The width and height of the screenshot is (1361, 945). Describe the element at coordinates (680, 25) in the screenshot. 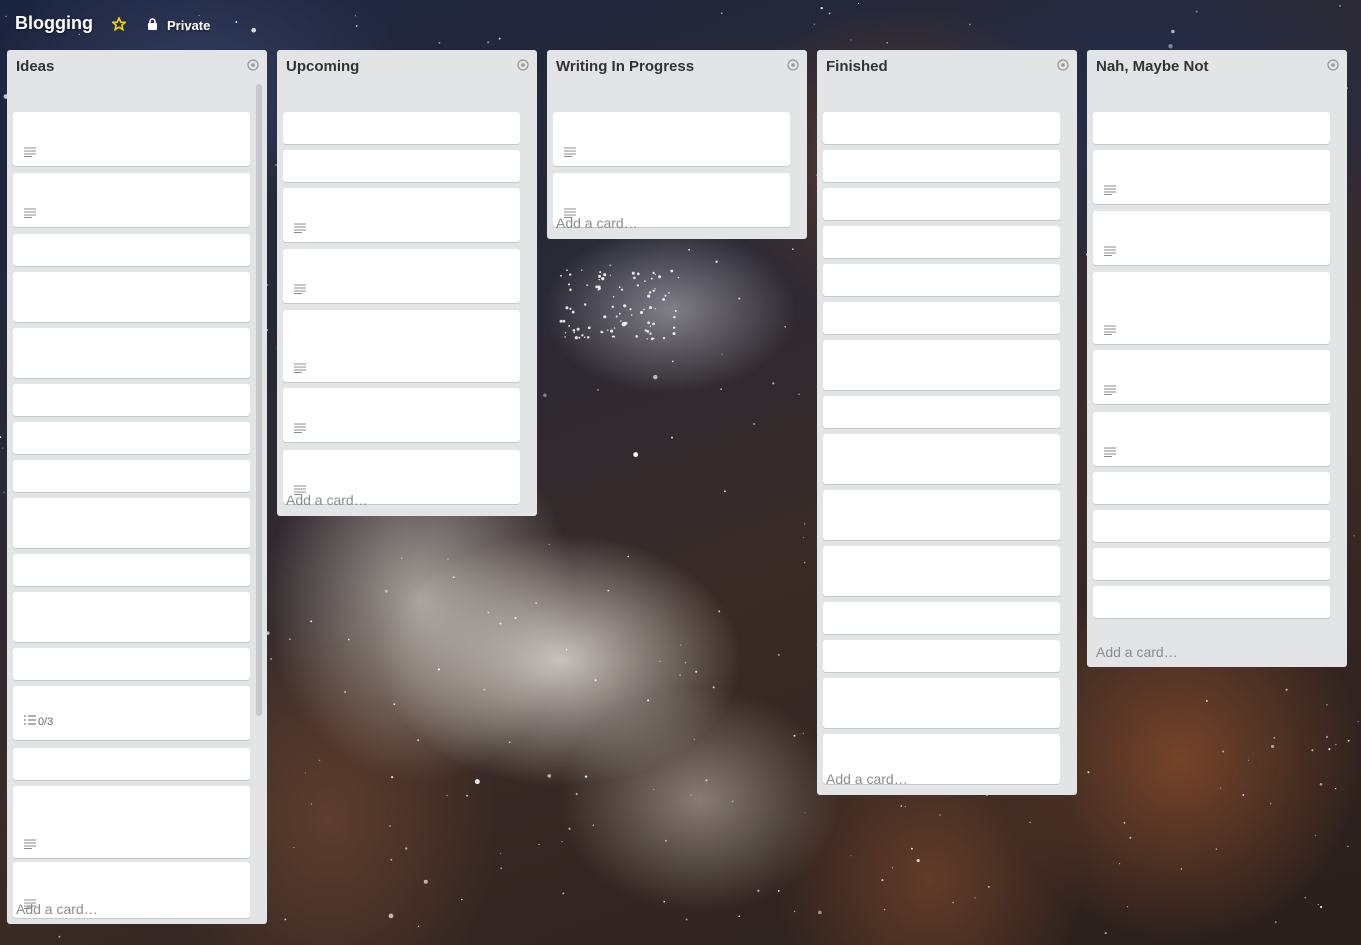

I see `board-header: Blogging Private` at that location.